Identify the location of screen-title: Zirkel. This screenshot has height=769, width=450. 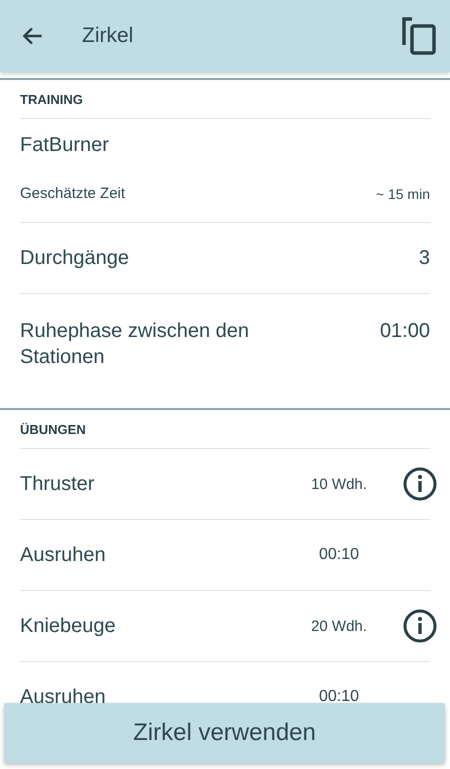
(108, 36).